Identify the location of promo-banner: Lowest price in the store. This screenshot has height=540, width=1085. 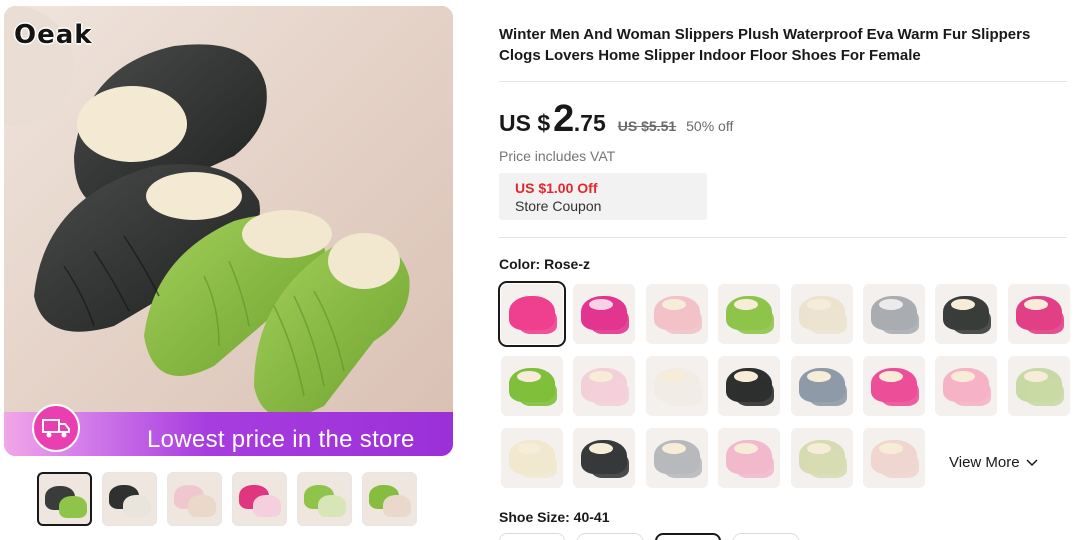
(228, 430).